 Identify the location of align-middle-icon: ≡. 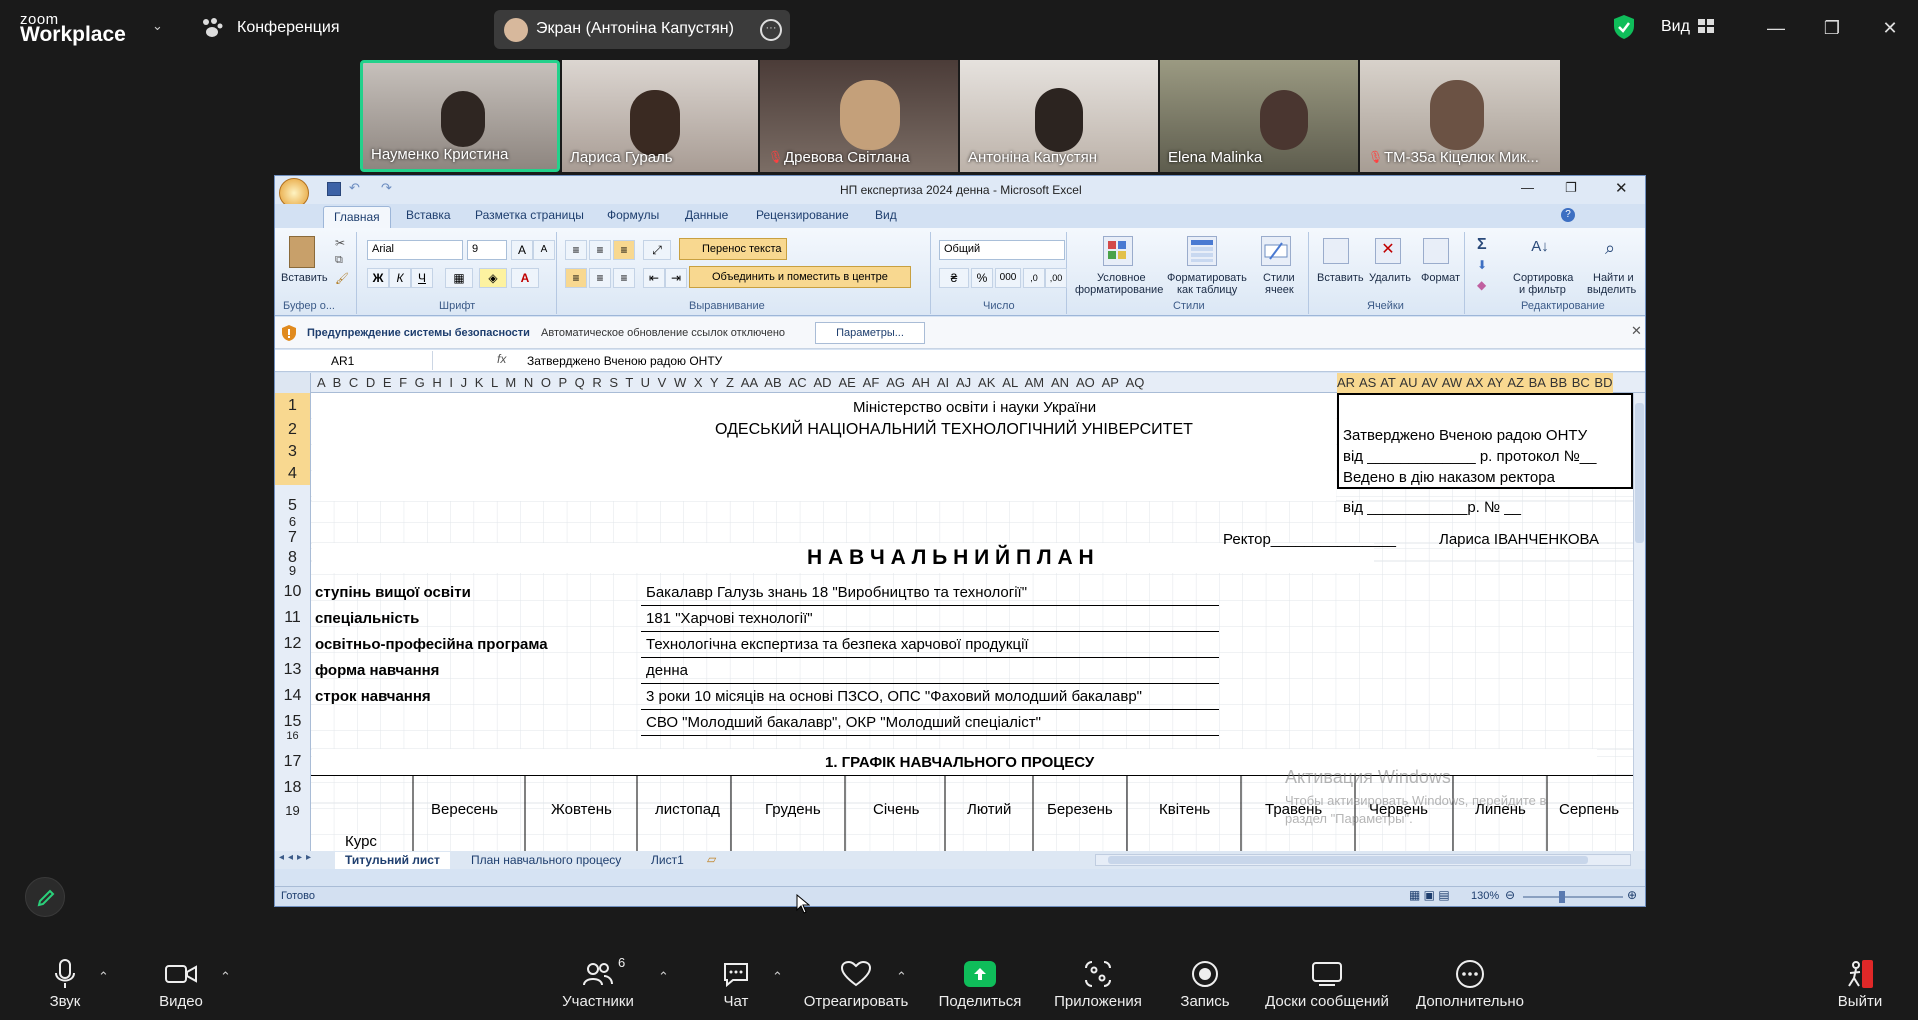
(600, 250).